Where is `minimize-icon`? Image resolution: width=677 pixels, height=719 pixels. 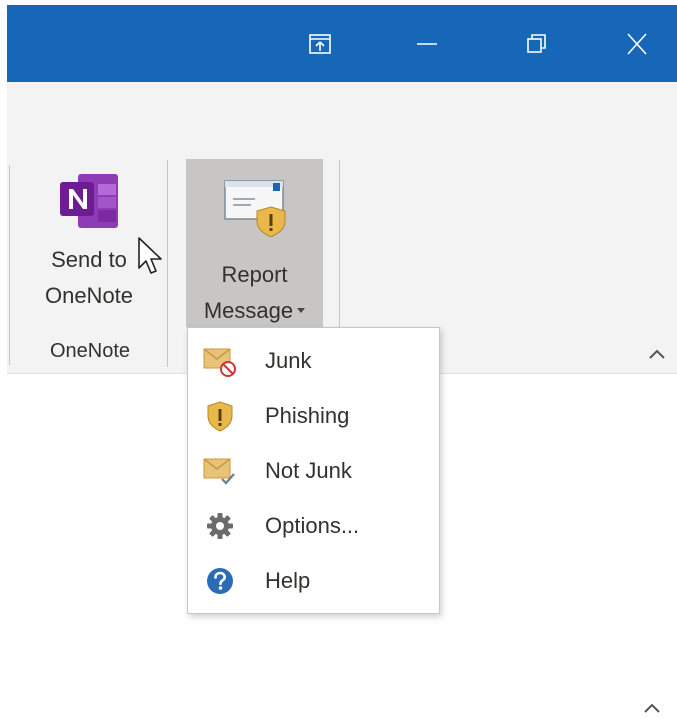 minimize-icon is located at coordinates (427, 43).